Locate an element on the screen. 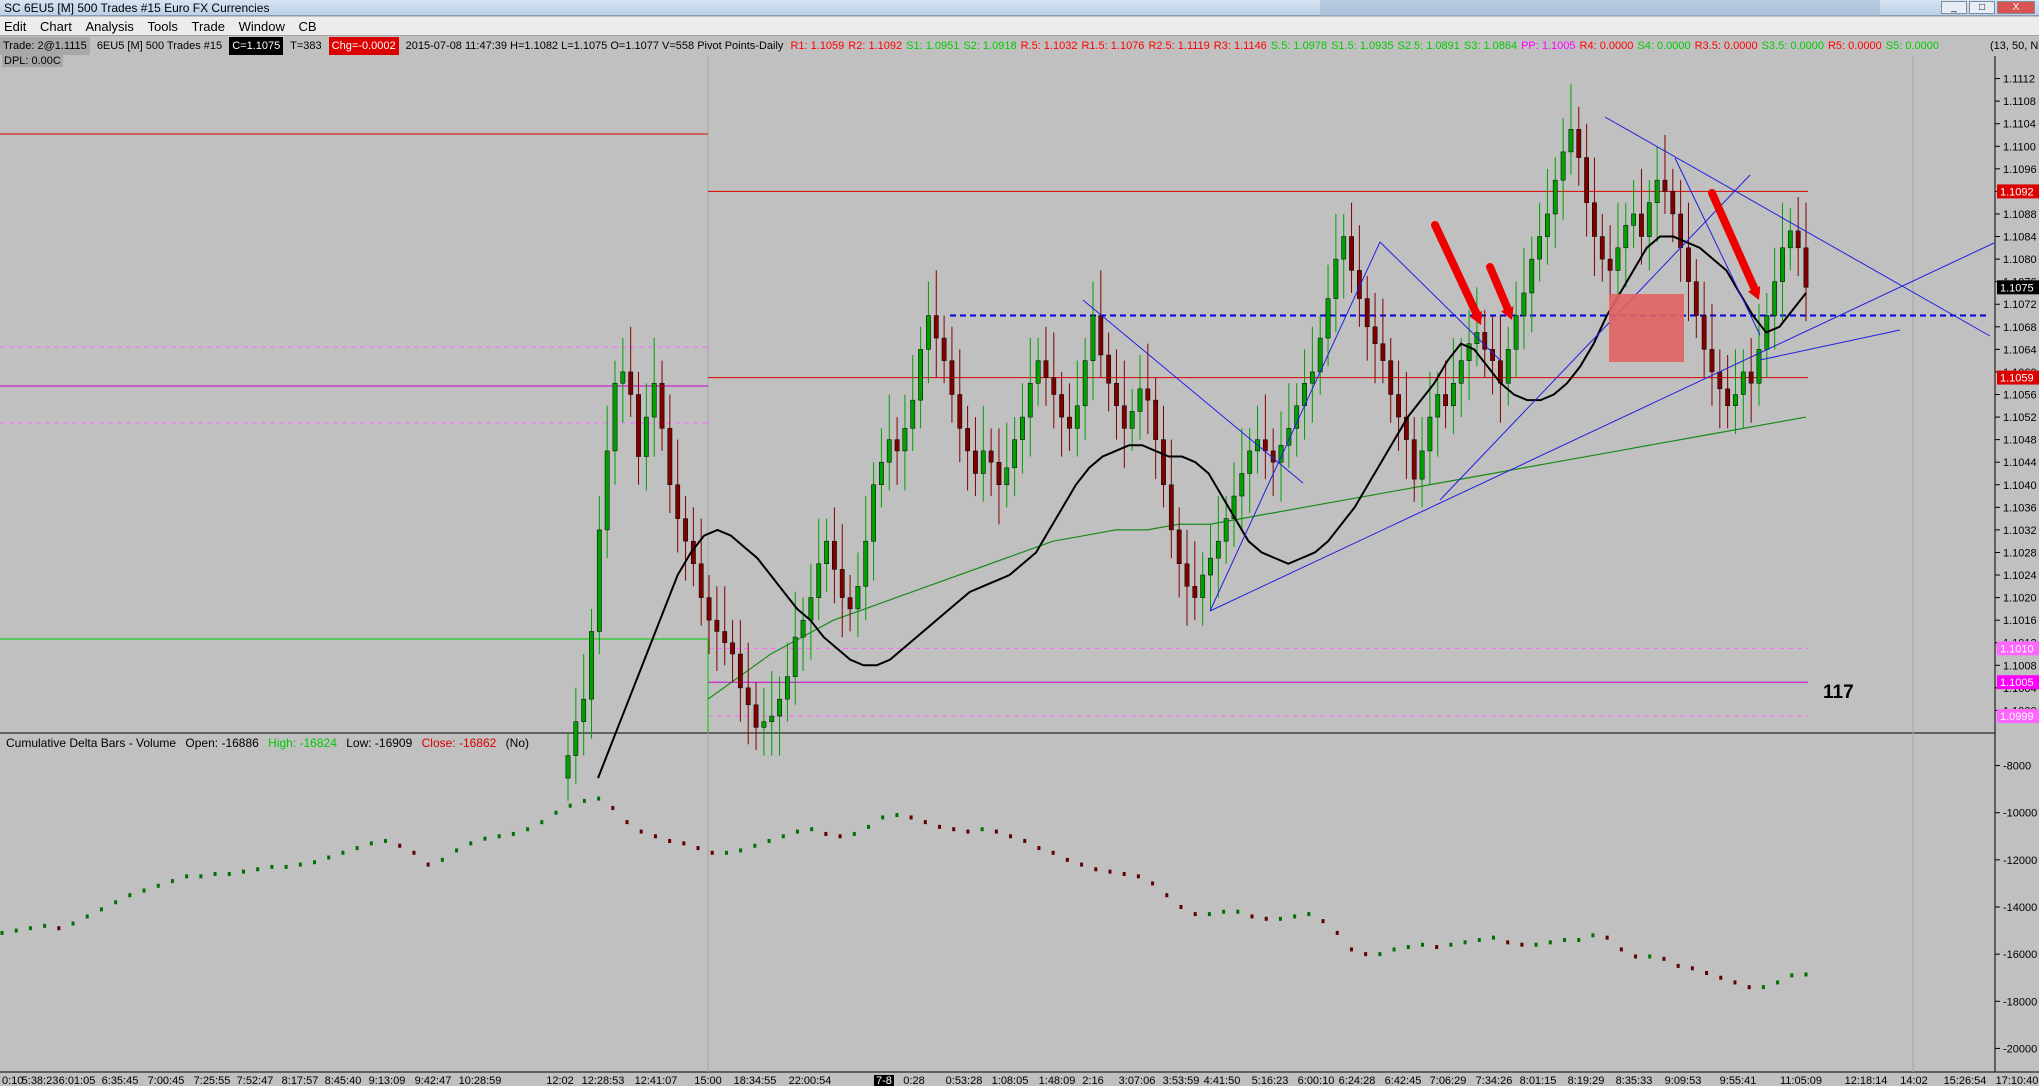 The image size is (2039, 1086). subchart-close: Close: -16862 is located at coordinates (459, 743).